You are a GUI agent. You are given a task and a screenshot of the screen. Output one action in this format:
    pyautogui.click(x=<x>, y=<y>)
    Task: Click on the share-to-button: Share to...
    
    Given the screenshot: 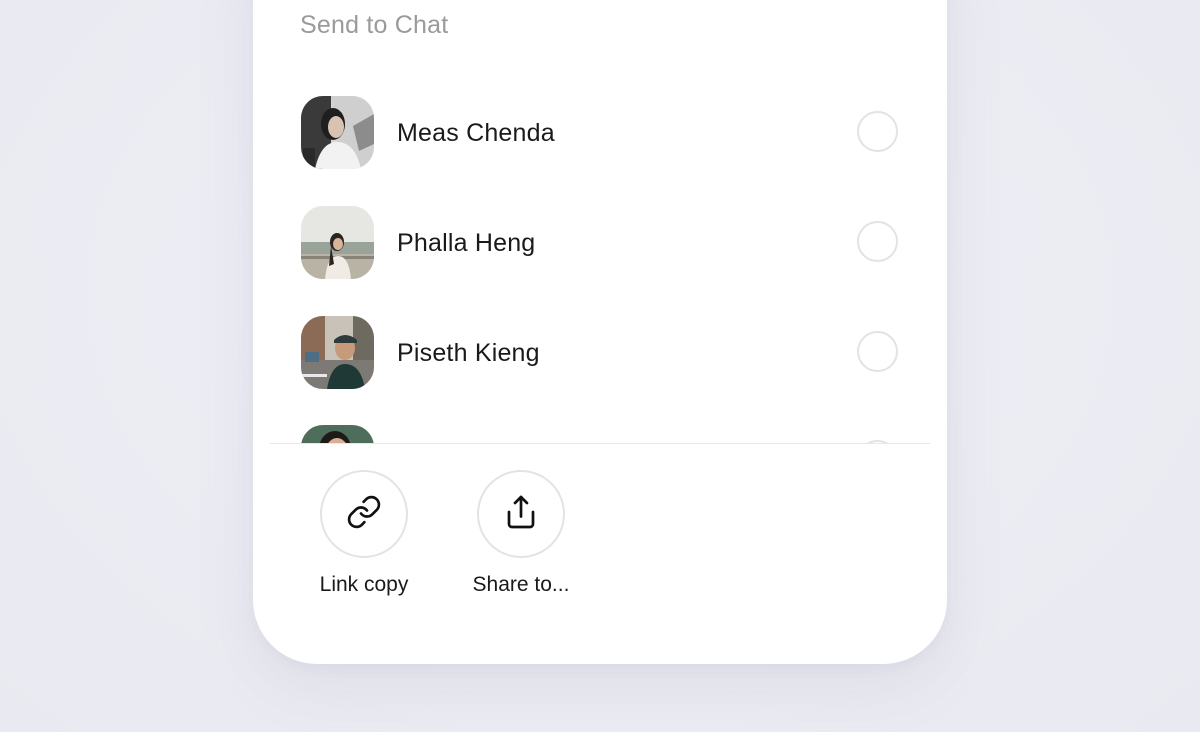 What is the action you would take?
    pyautogui.click(x=521, y=535)
    